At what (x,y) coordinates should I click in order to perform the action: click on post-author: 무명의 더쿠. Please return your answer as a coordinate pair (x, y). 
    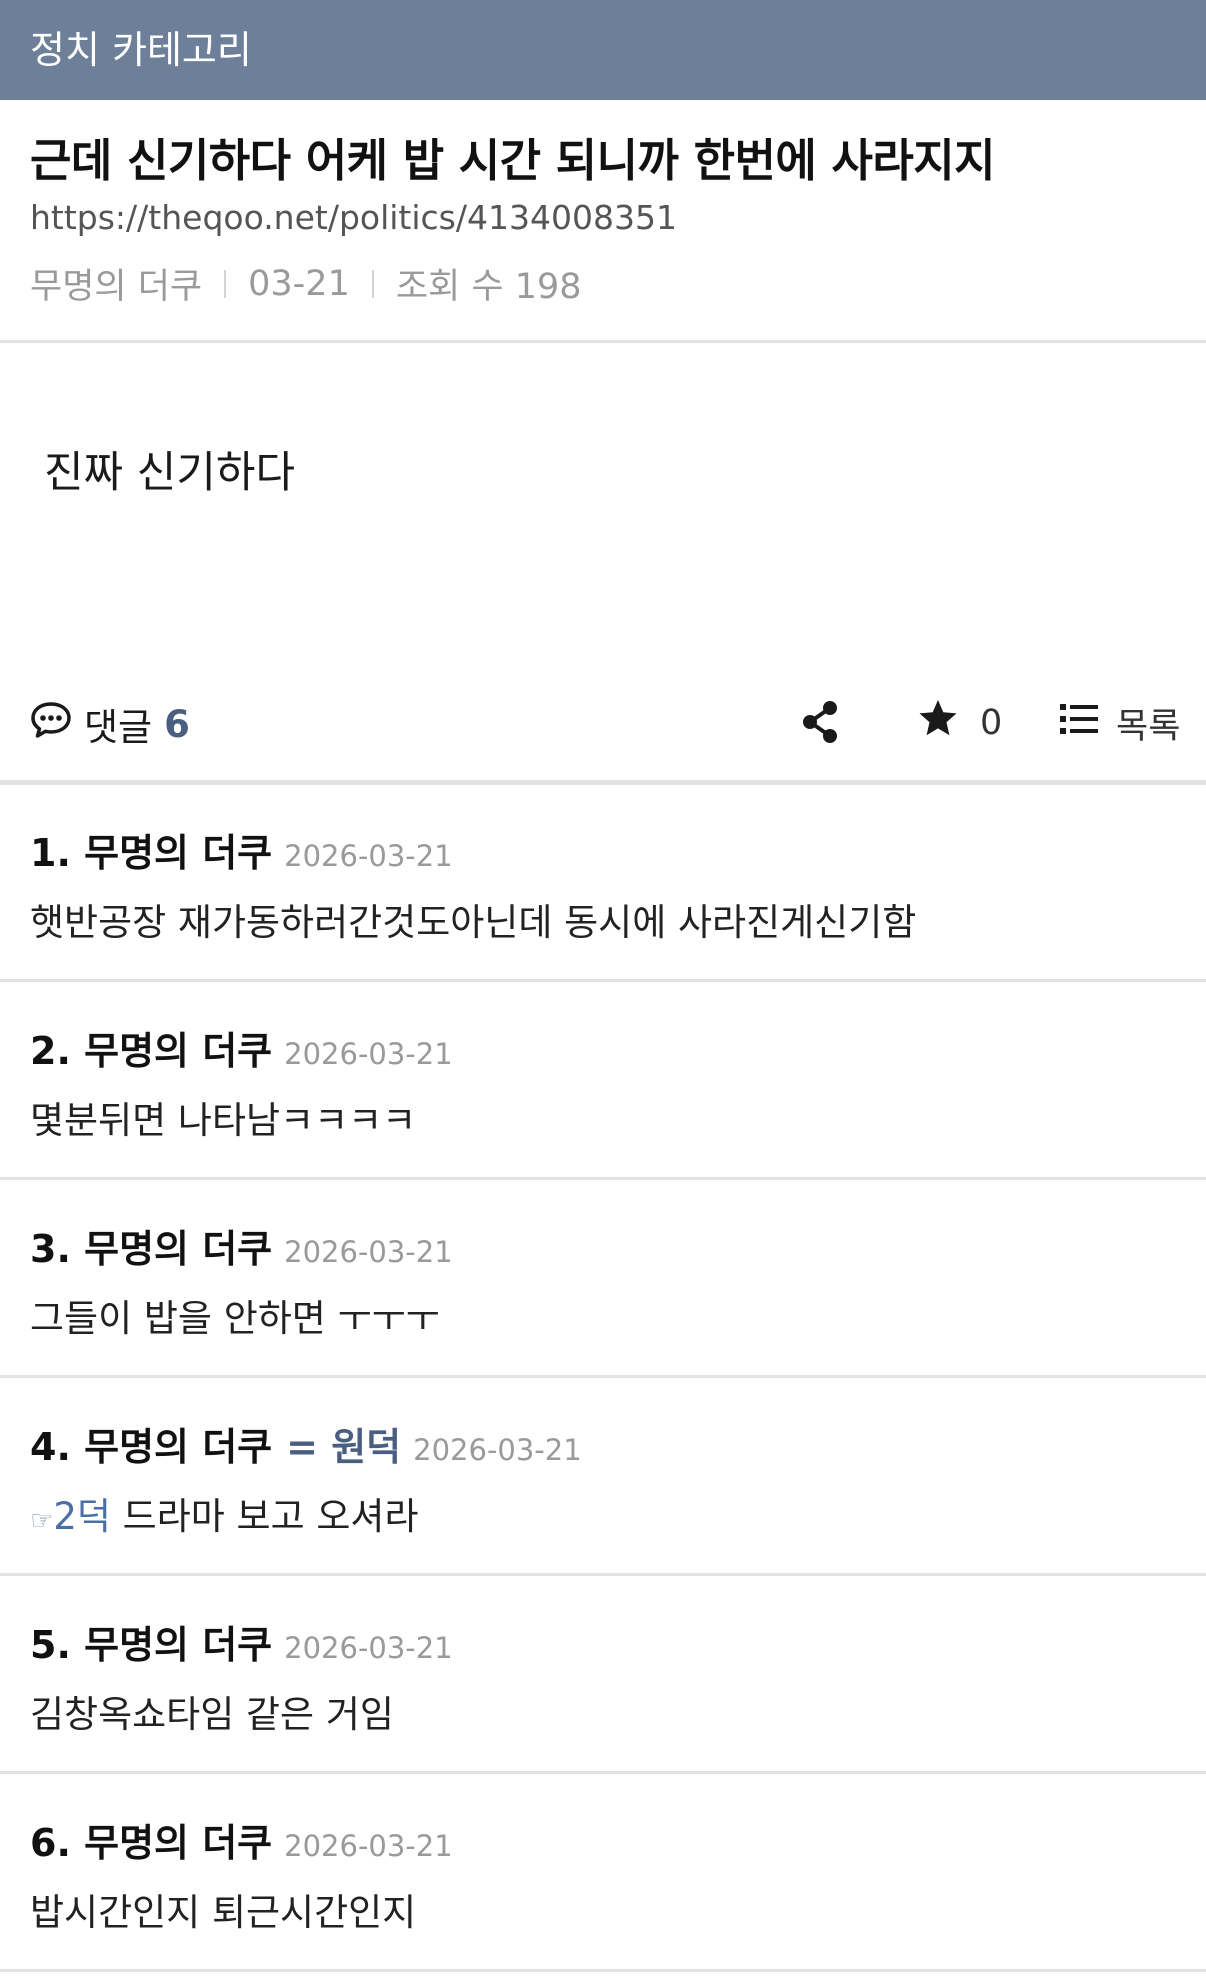
    Looking at the image, I should click on (116, 287).